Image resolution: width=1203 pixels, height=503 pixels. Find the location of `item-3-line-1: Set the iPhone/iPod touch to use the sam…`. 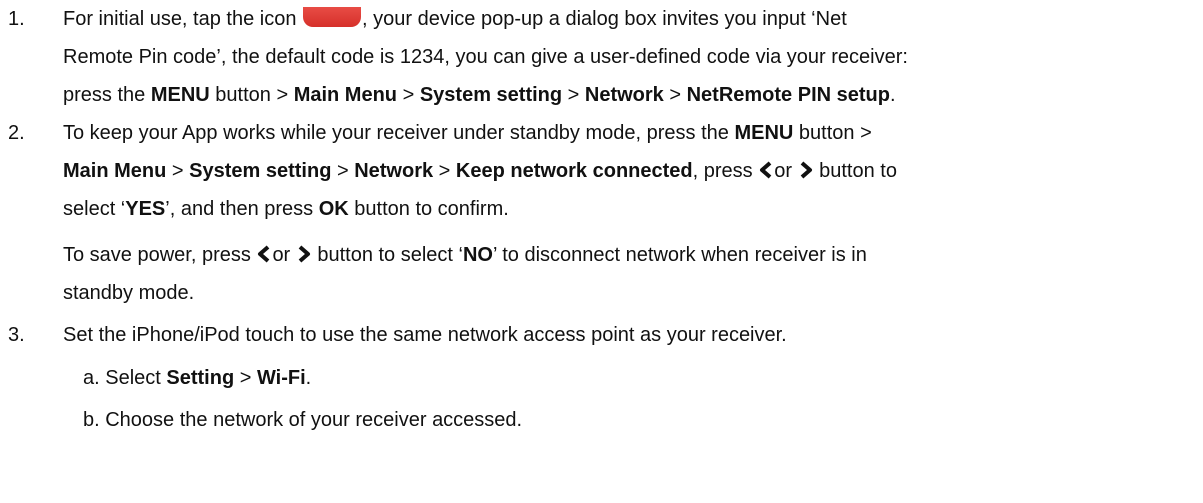

item-3-line-1: Set the iPhone/iPod touch to use the sam… is located at coordinates (425, 335).